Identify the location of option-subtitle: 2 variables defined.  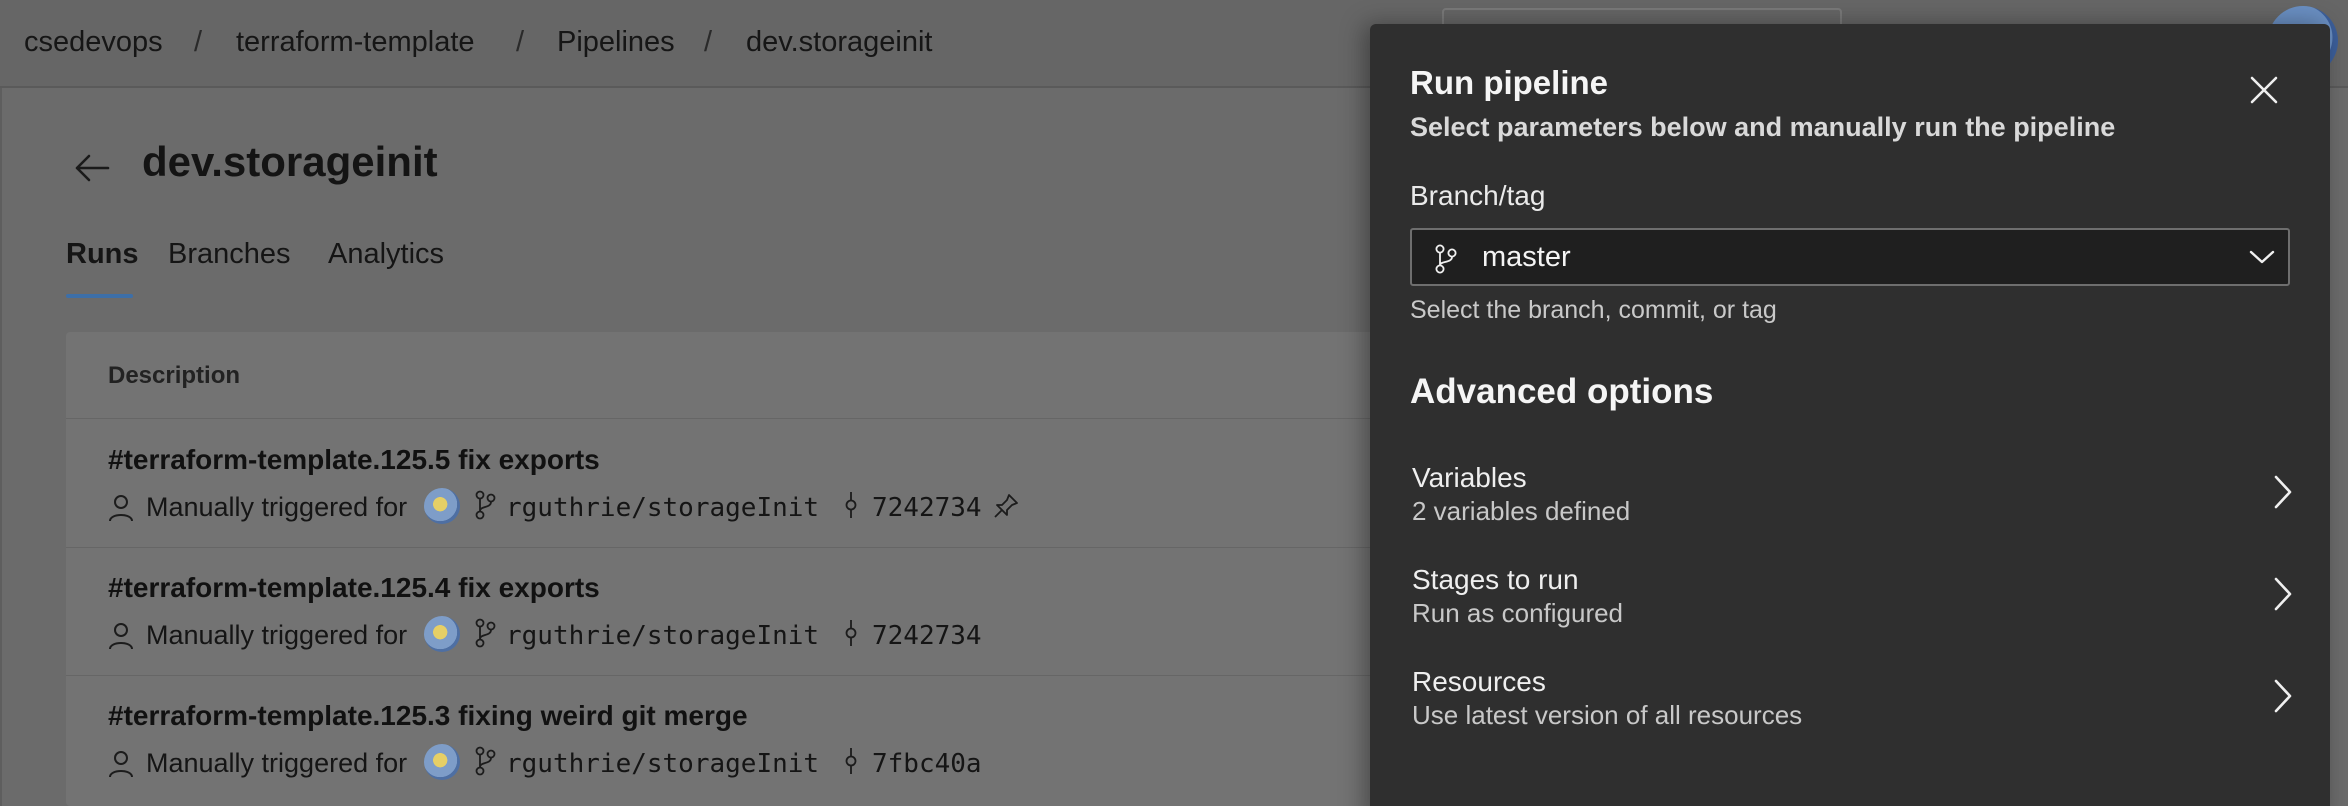
(1521, 511).